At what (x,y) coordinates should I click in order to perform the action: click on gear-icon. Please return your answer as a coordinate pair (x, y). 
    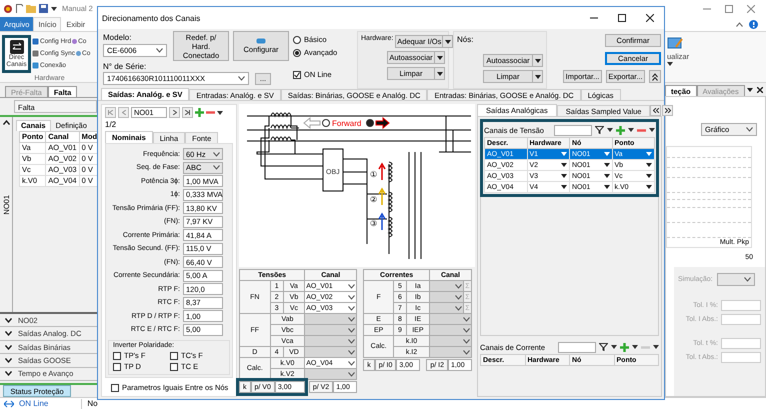
    Looking at the image, I should click on (35, 53).